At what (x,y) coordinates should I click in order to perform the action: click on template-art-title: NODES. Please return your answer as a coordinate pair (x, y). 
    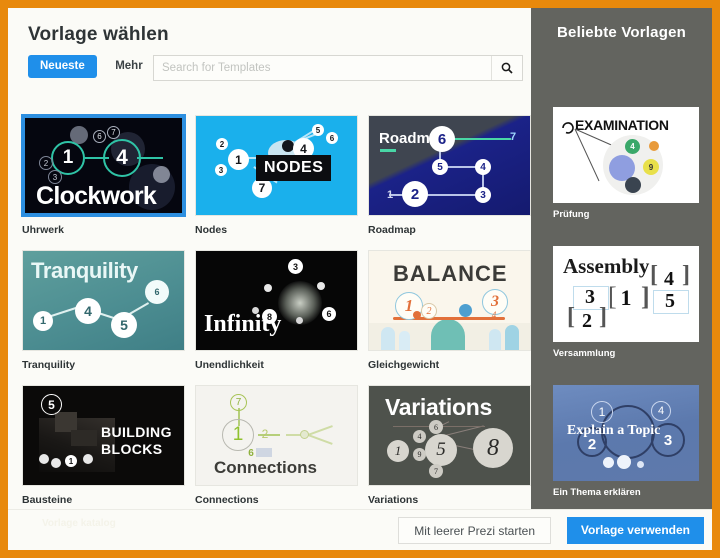
    Looking at the image, I should click on (294, 168).